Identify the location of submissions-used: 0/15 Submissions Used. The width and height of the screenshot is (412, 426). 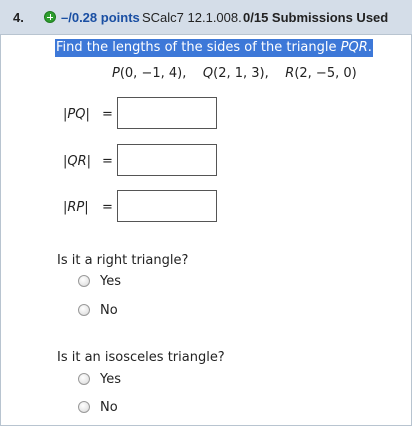
(316, 17).